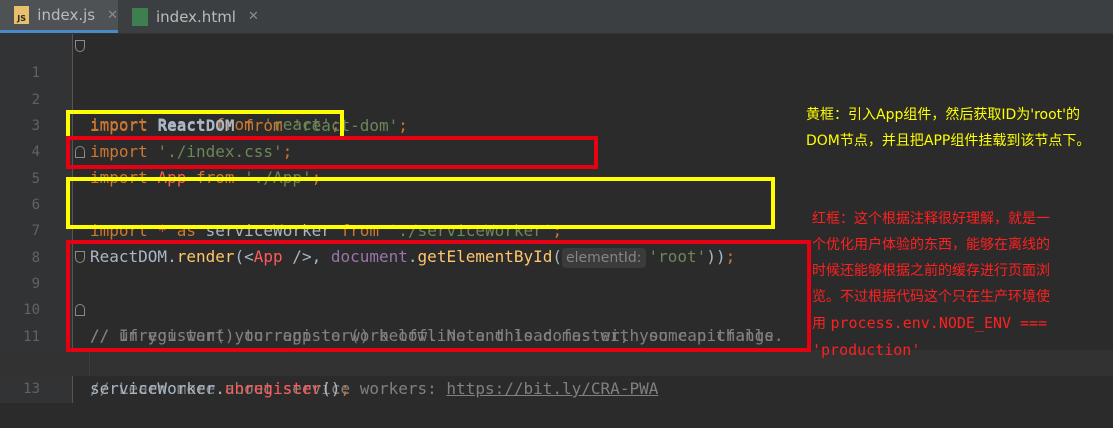 Image resolution: width=1113 pixels, height=428 pixels. Describe the element at coordinates (66, 15) in the screenshot. I see `tab-label: index.js` at that location.